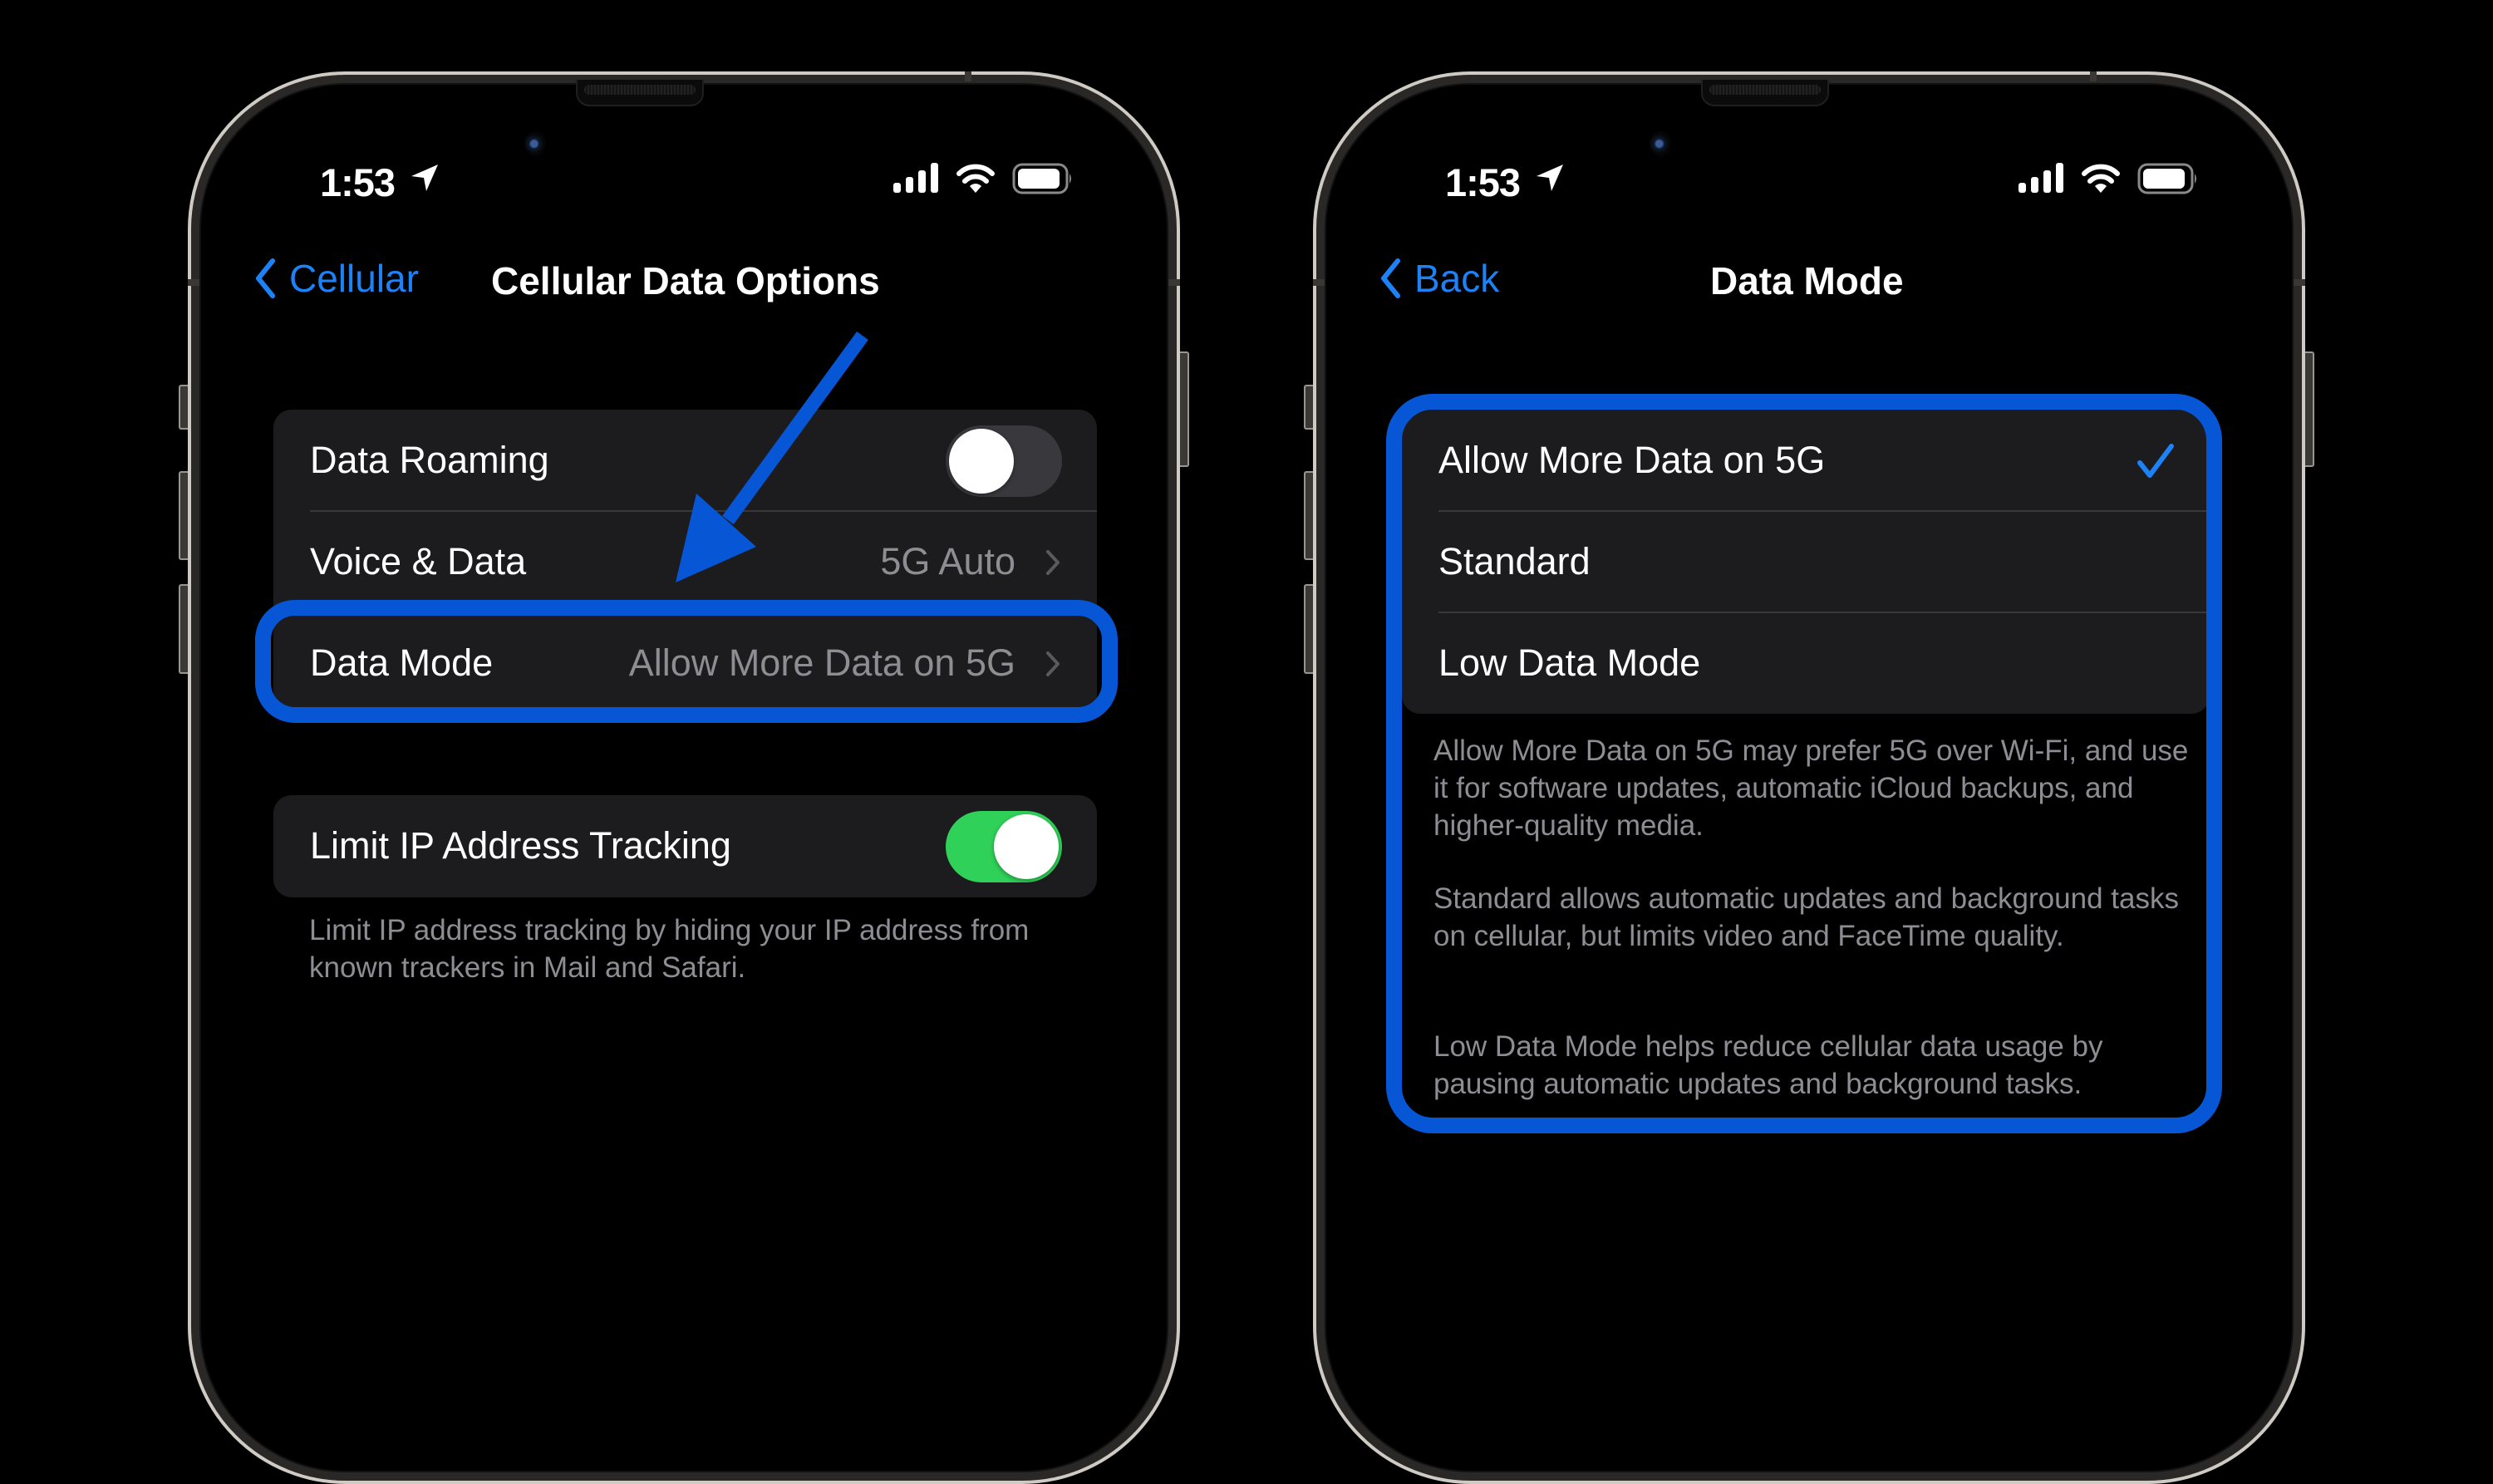 Image resolution: width=2493 pixels, height=1484 pixels. I want to click on option-standard: Standard, so click(1806, 561).